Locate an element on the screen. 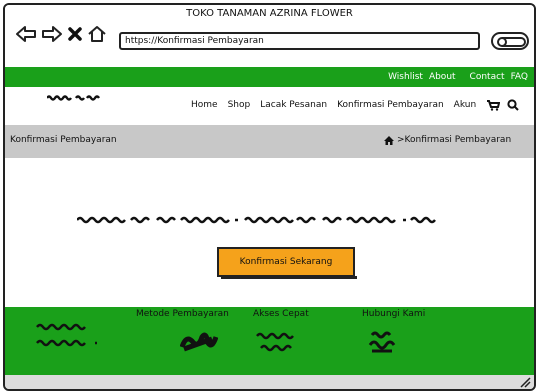 This screenshot has width=537, height=392. window-title: TOKO TANAMAN AZRINA FLOWER is located at coordinates (269, 13).